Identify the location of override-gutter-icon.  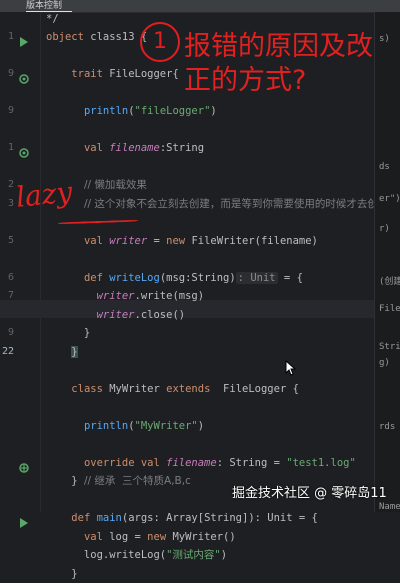
(24, 465).